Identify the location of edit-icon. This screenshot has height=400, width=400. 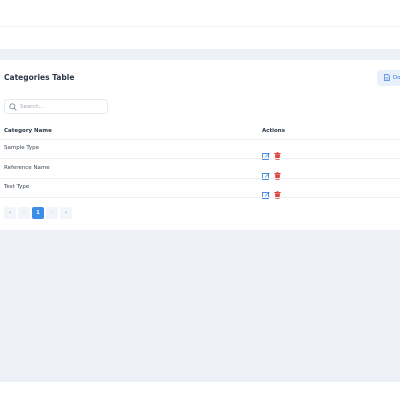
(266, 193).